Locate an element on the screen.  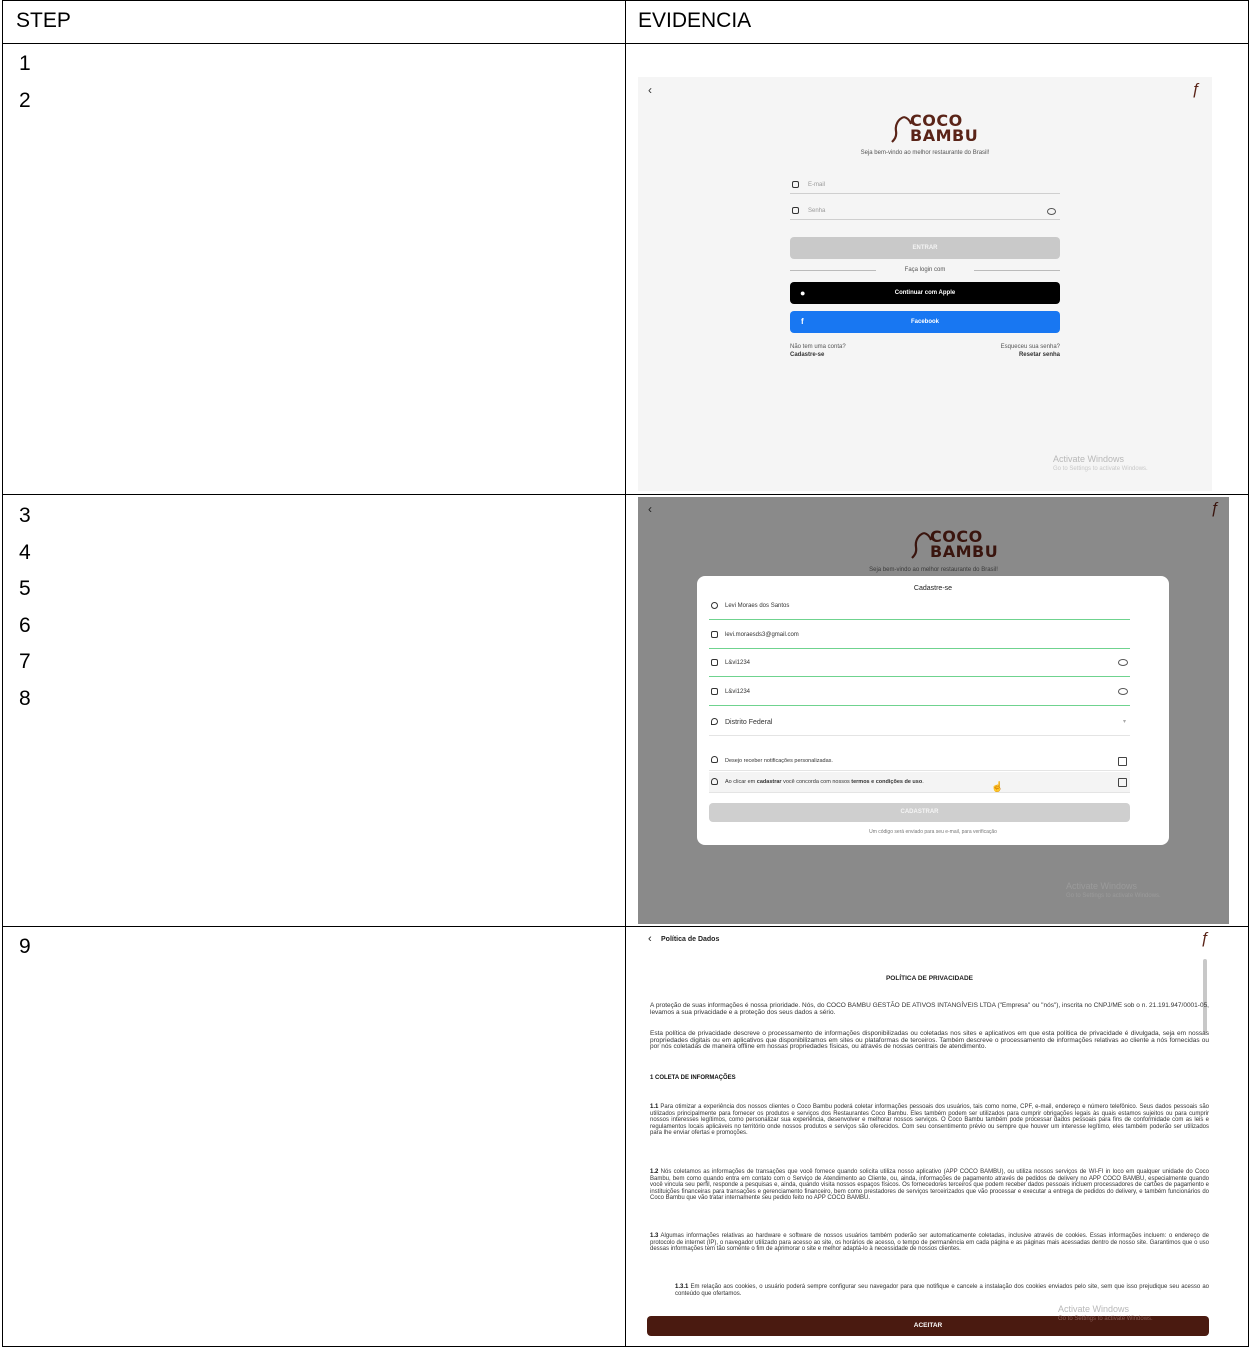
facebook-icon: f is located at coordinates (802, 321).